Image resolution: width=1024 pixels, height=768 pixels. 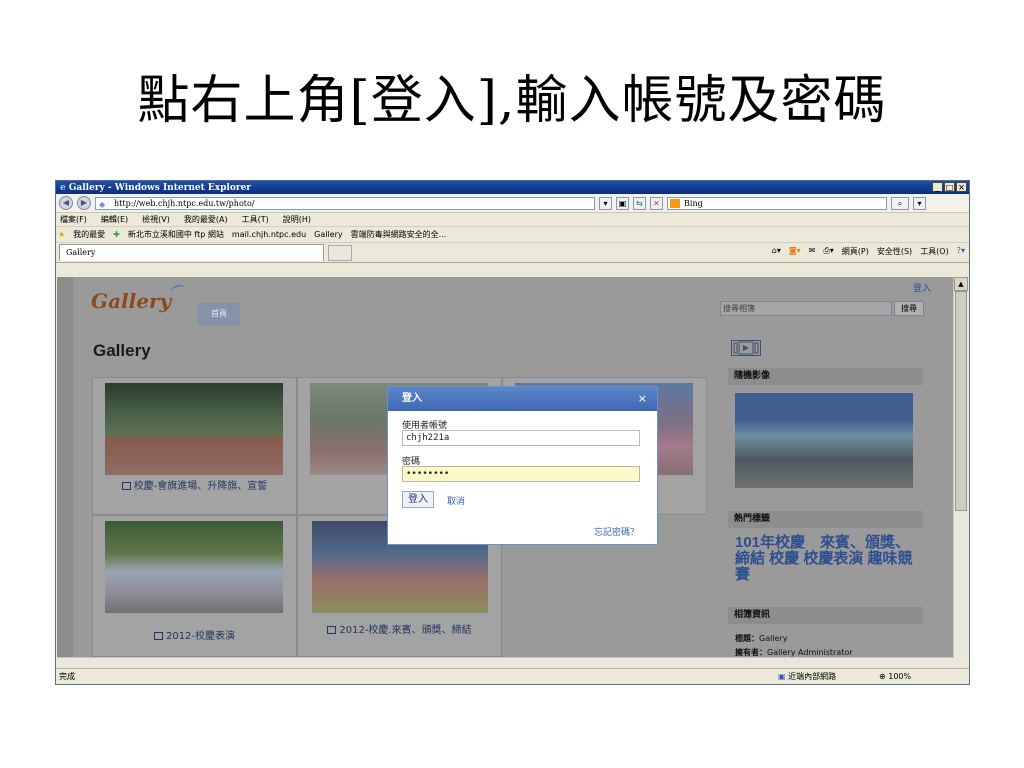 I want to click on add-favorite-icon: ✚, so click(x=116, y=234).